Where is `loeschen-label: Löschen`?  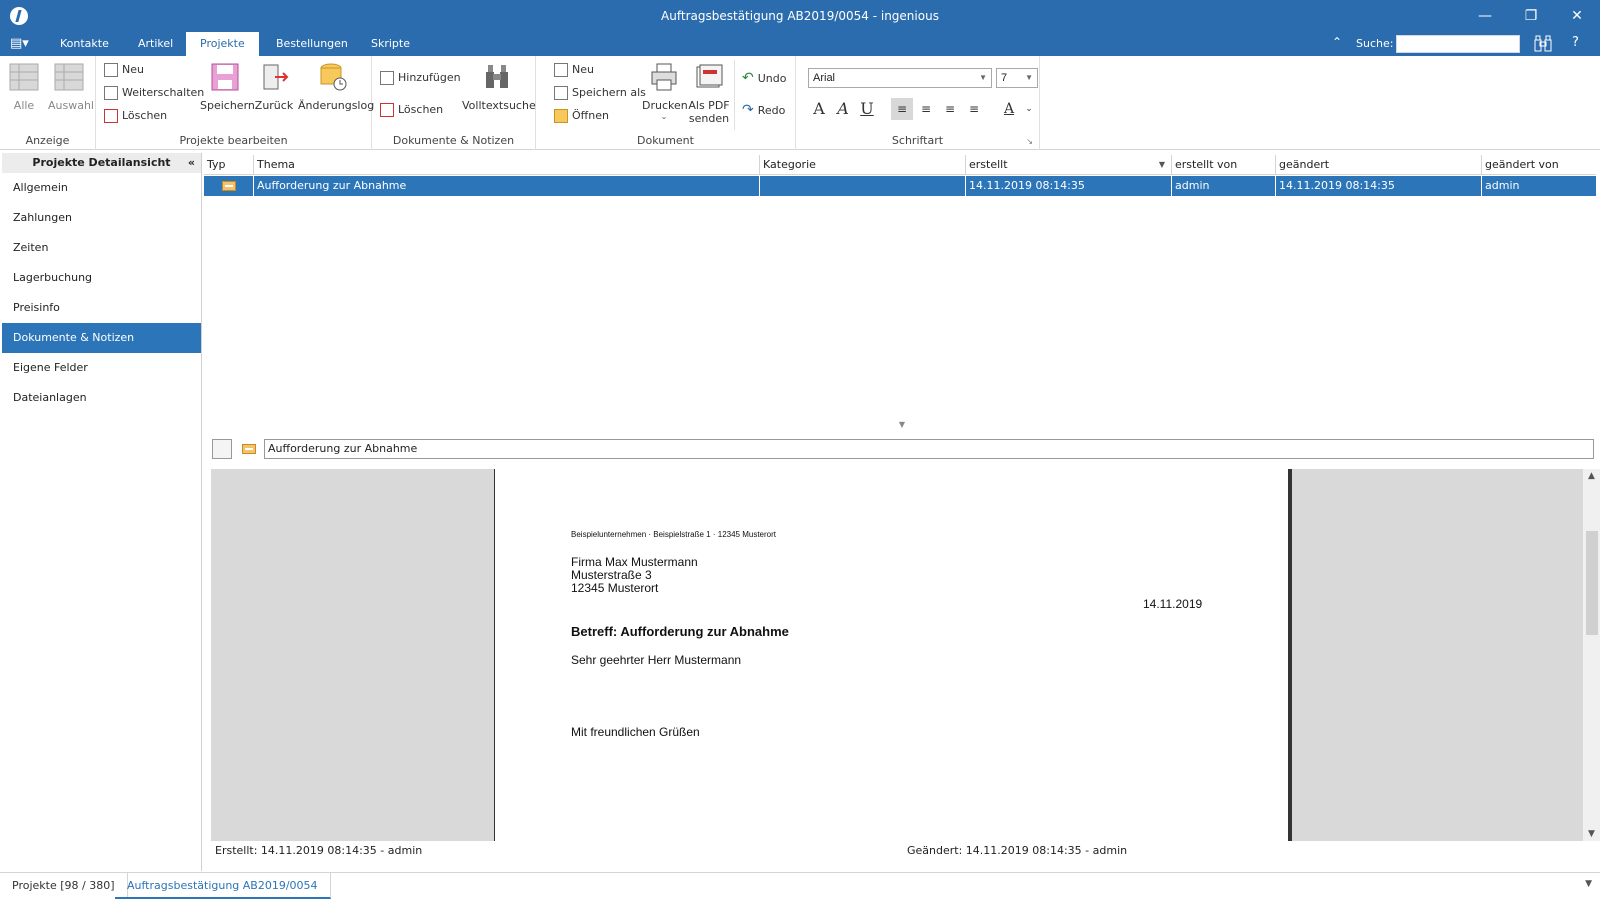
loeschen-label: Löschen is located at coordinates (145, 115).